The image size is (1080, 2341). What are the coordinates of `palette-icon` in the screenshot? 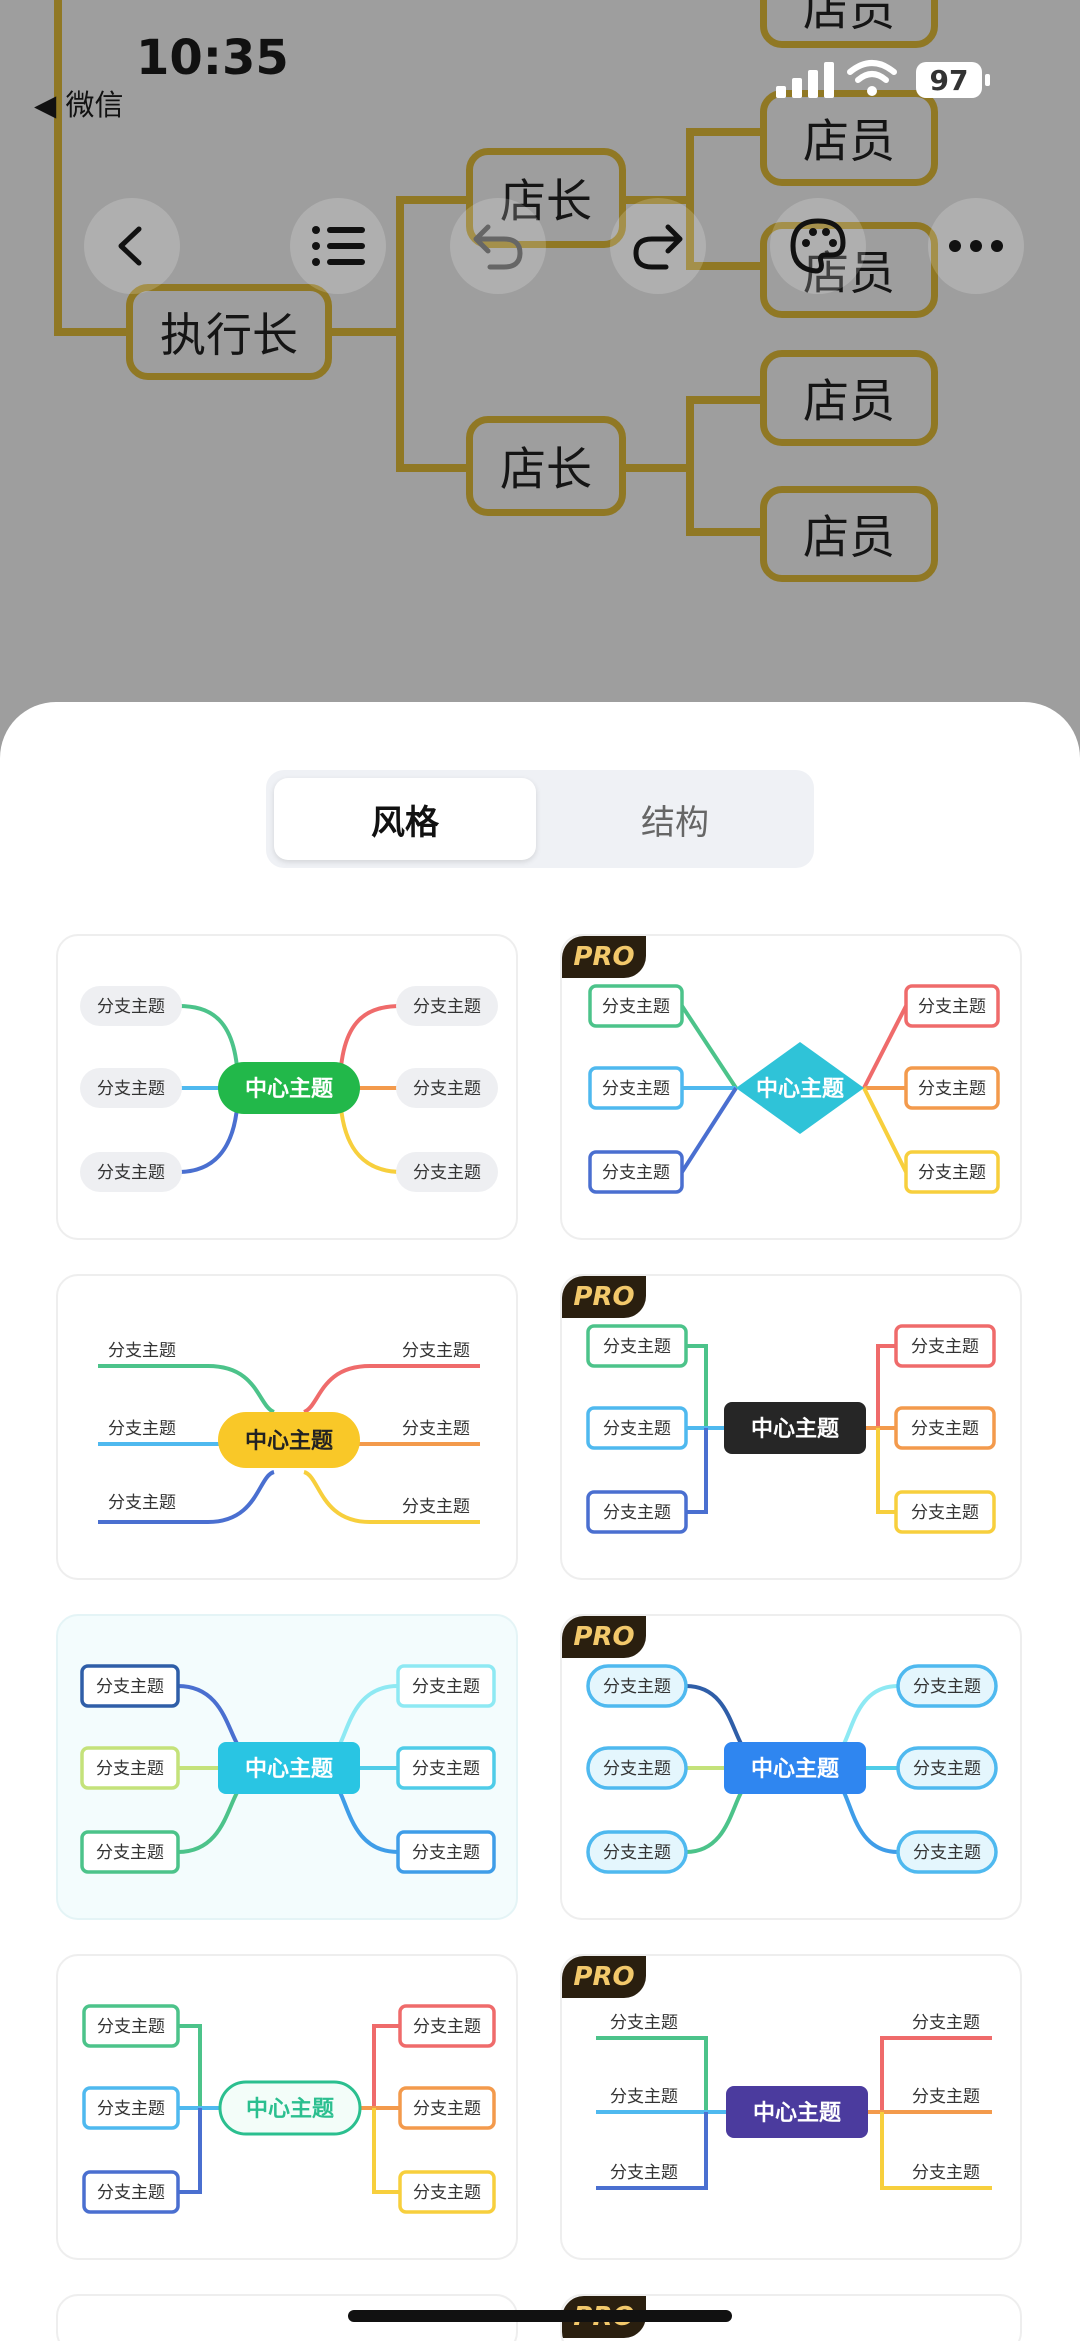 It's located at (818, 246).